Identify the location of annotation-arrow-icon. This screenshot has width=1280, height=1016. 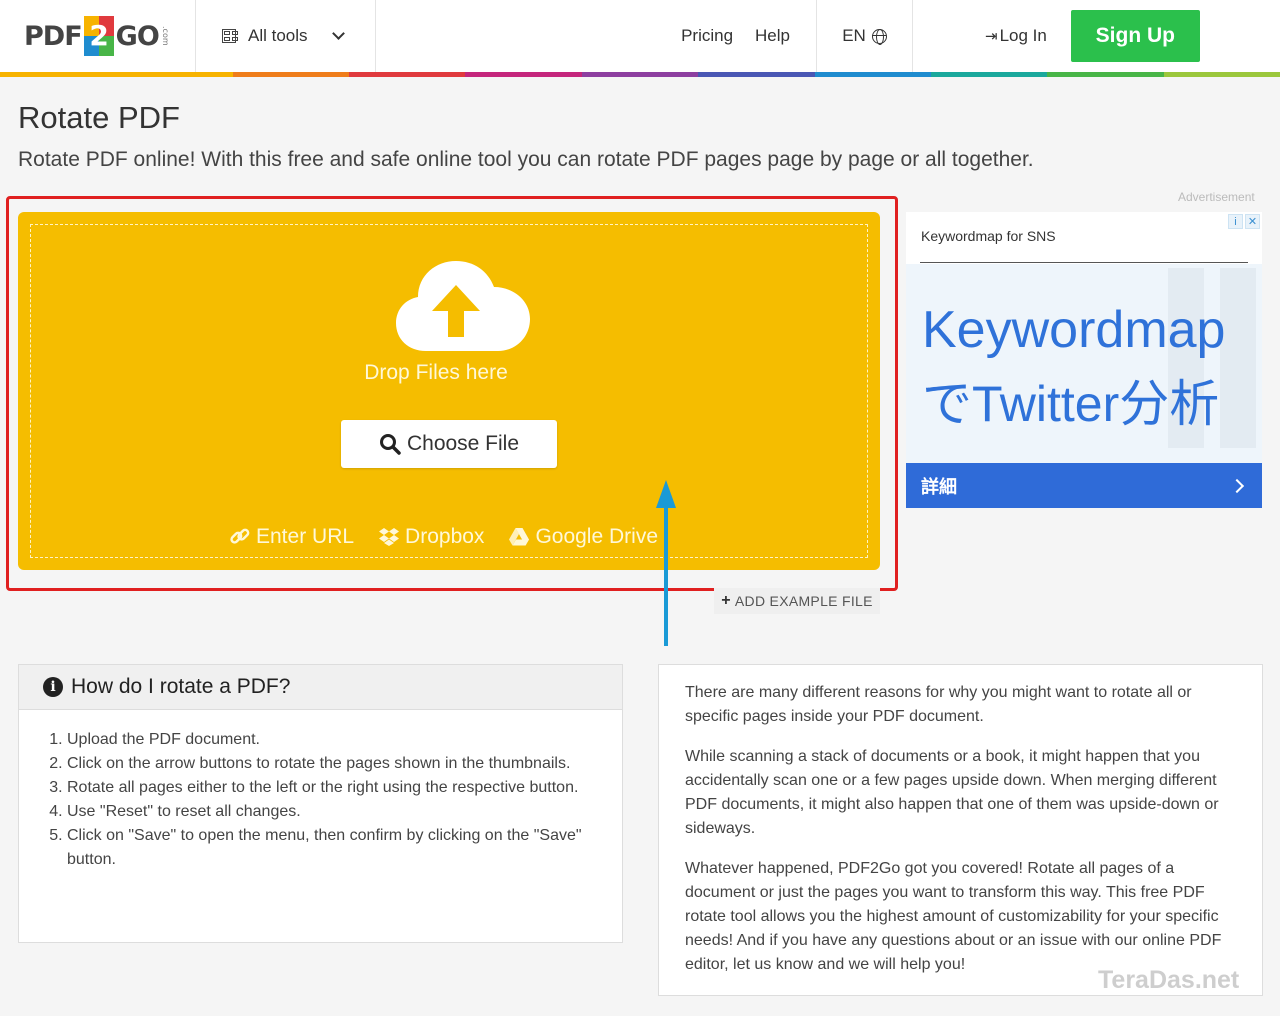
(666, 563).